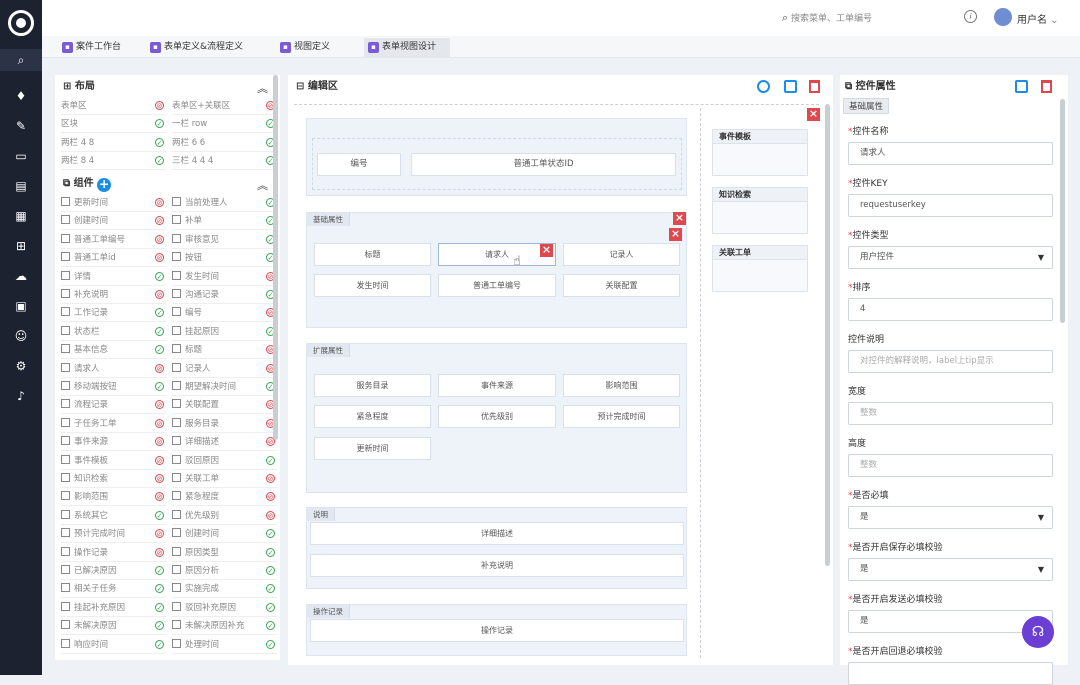 The height and width of the screenshot is (685, 1080). I want to click on component-item: 服务目录 ⊘, so click(224, 424).